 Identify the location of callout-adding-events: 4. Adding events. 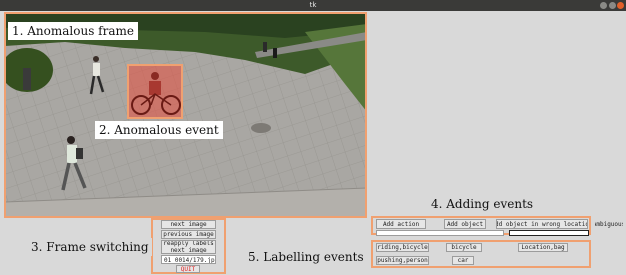
(482, 204).